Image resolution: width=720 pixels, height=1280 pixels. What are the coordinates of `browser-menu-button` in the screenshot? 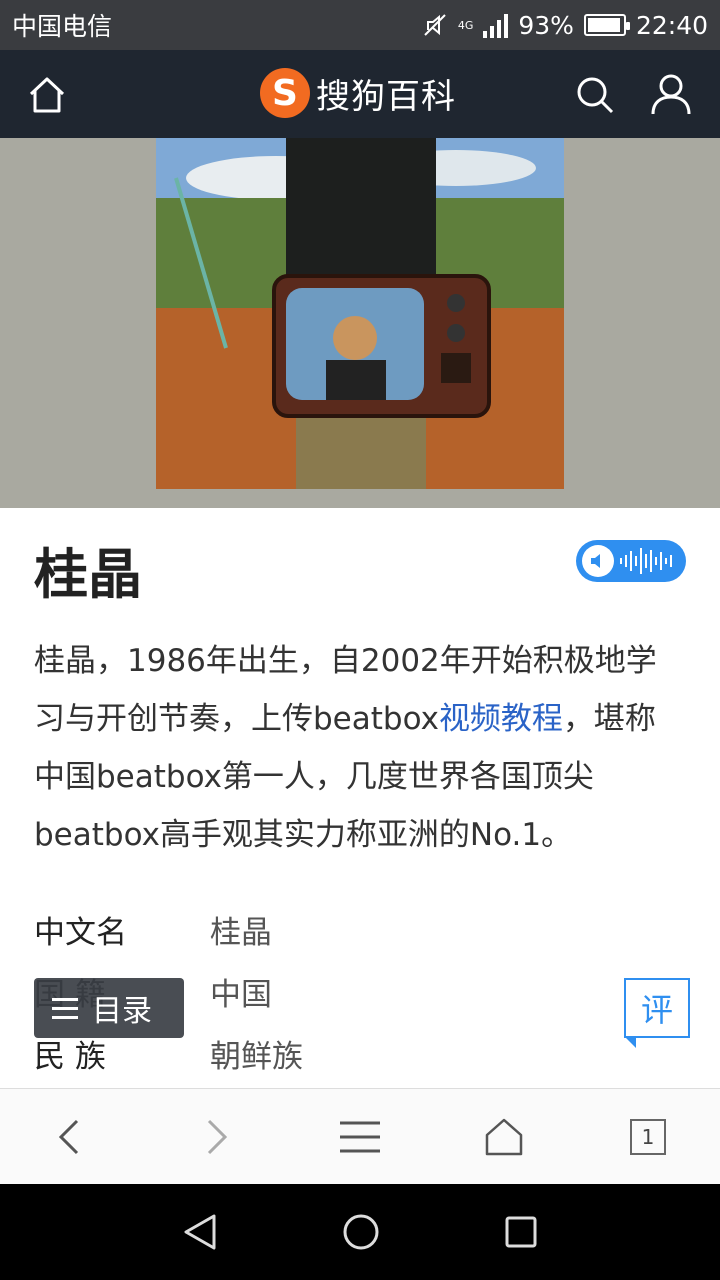 It's located at (360, 1137).